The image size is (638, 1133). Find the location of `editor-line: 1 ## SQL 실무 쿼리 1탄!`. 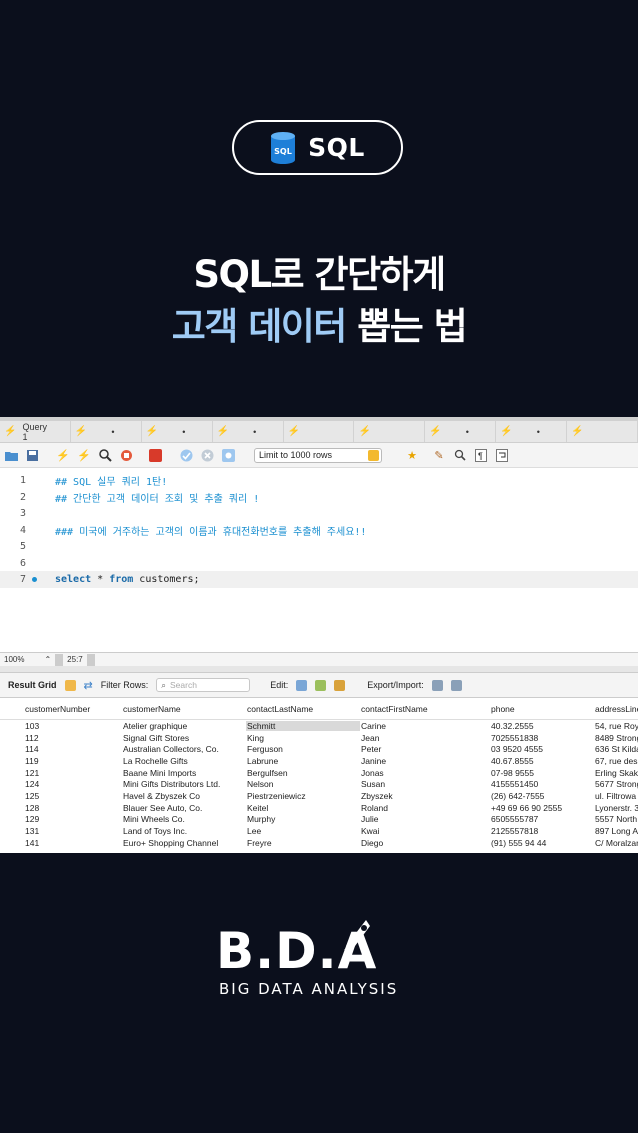

editor-line: 1 ## SQL 실무 쿼리 1탄! is located at coordinates (319, 480).